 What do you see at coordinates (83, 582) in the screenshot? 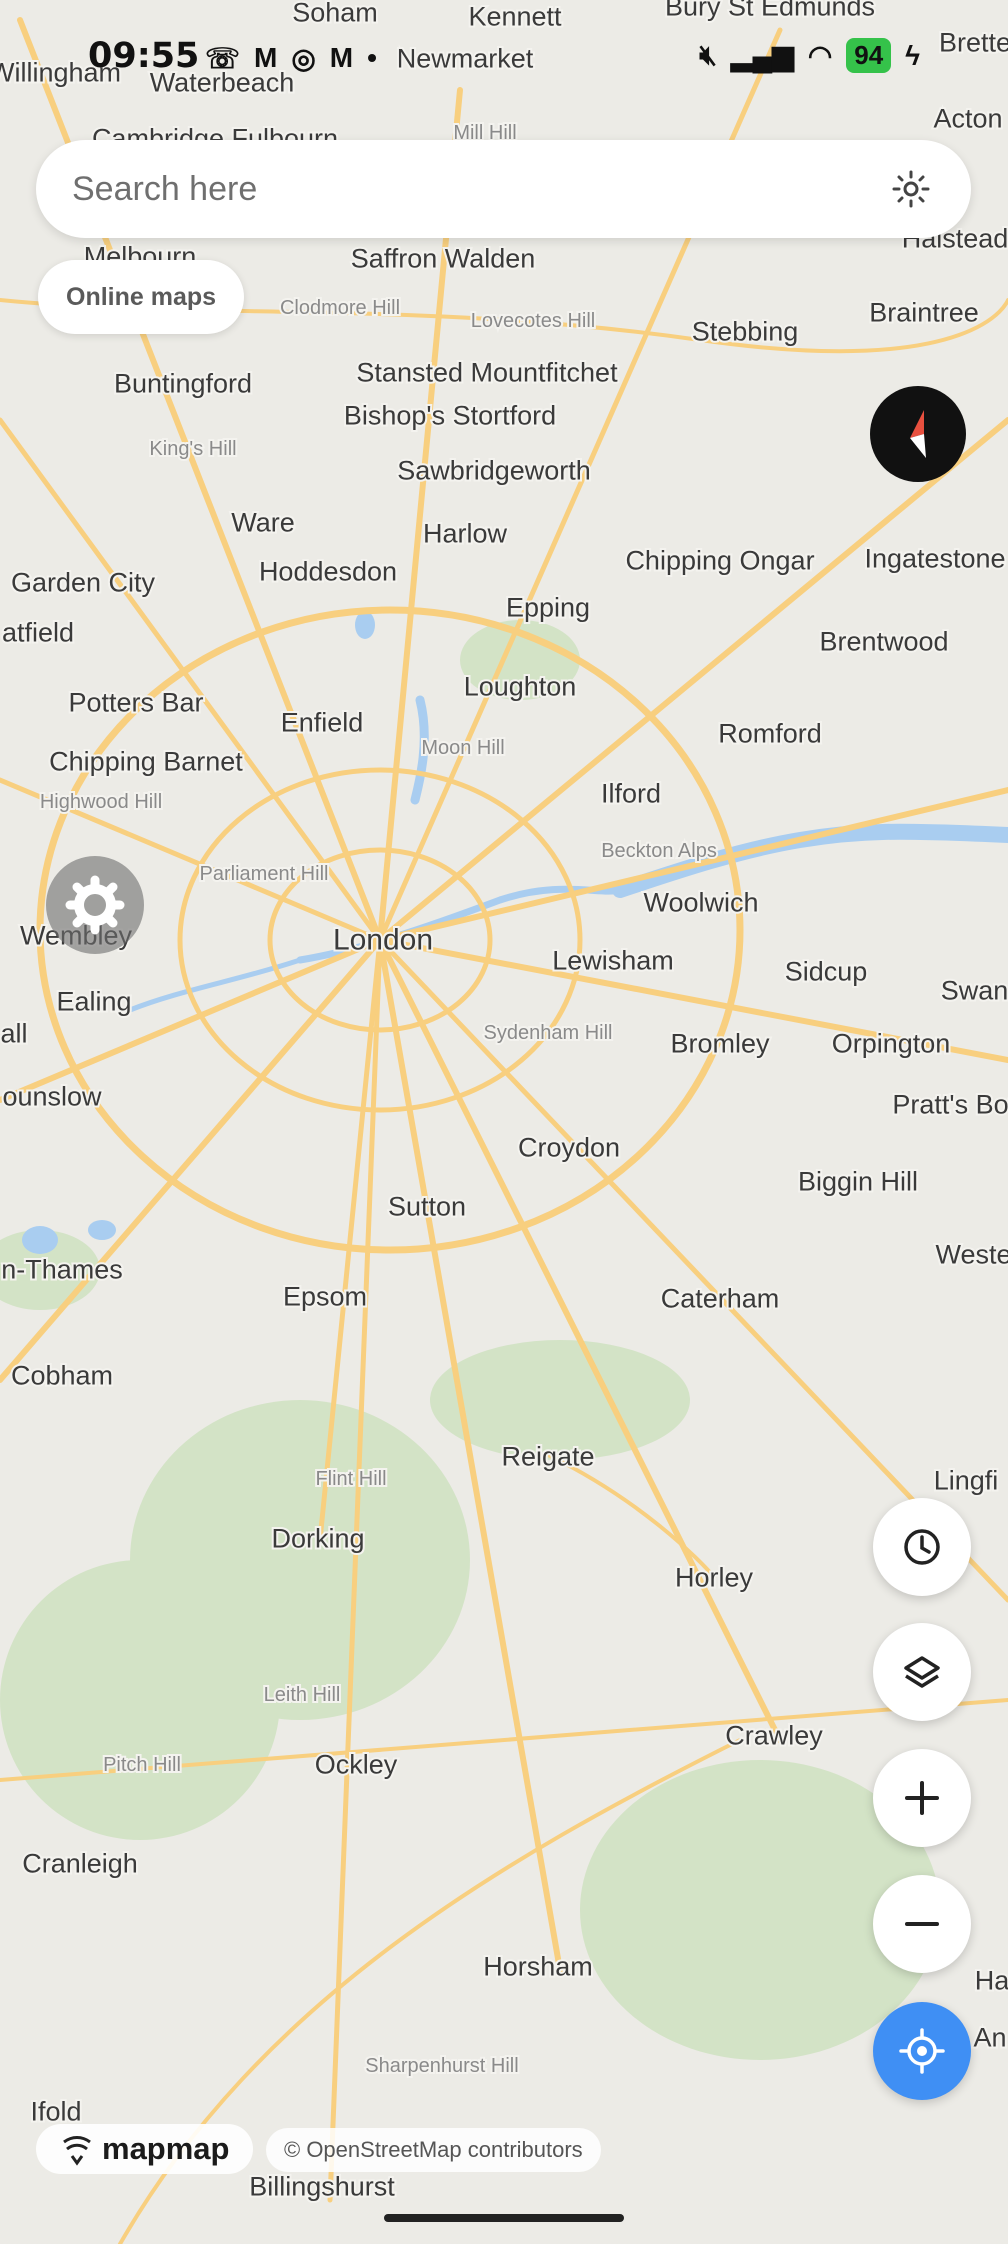
I see `place-label: Garden City` at bounding box center [83, 582].